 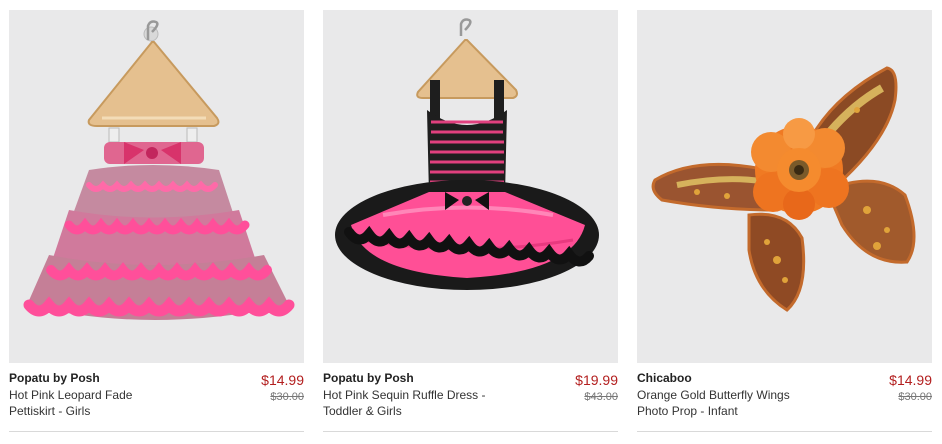 What do you see at coordinates (104, 403) in the screenshot?
I see `product-name: Hot Pink Leopard Fade Pettiskirt - Girls` at bounding box center [104, 403].